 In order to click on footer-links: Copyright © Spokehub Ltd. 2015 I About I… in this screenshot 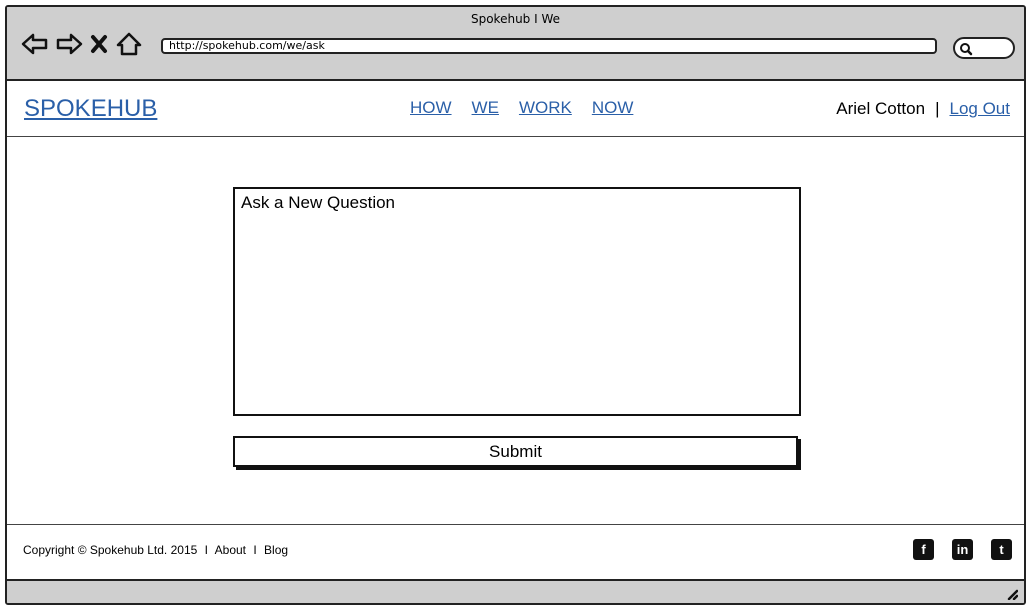, I will do `click(157, 550)`.